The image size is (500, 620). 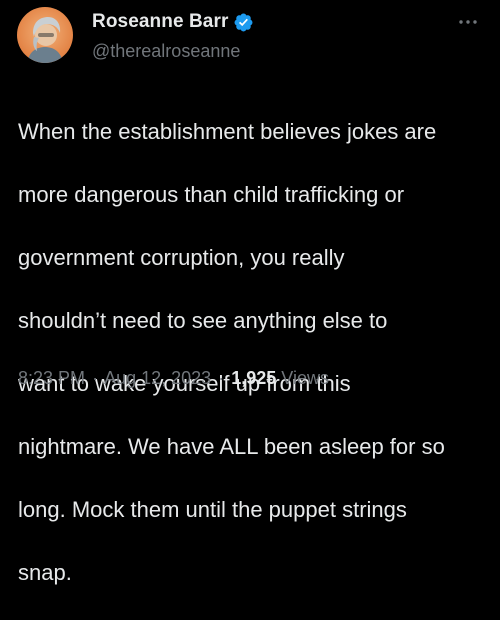 I want to click on more-options-icon, so click(x=468, y=22).